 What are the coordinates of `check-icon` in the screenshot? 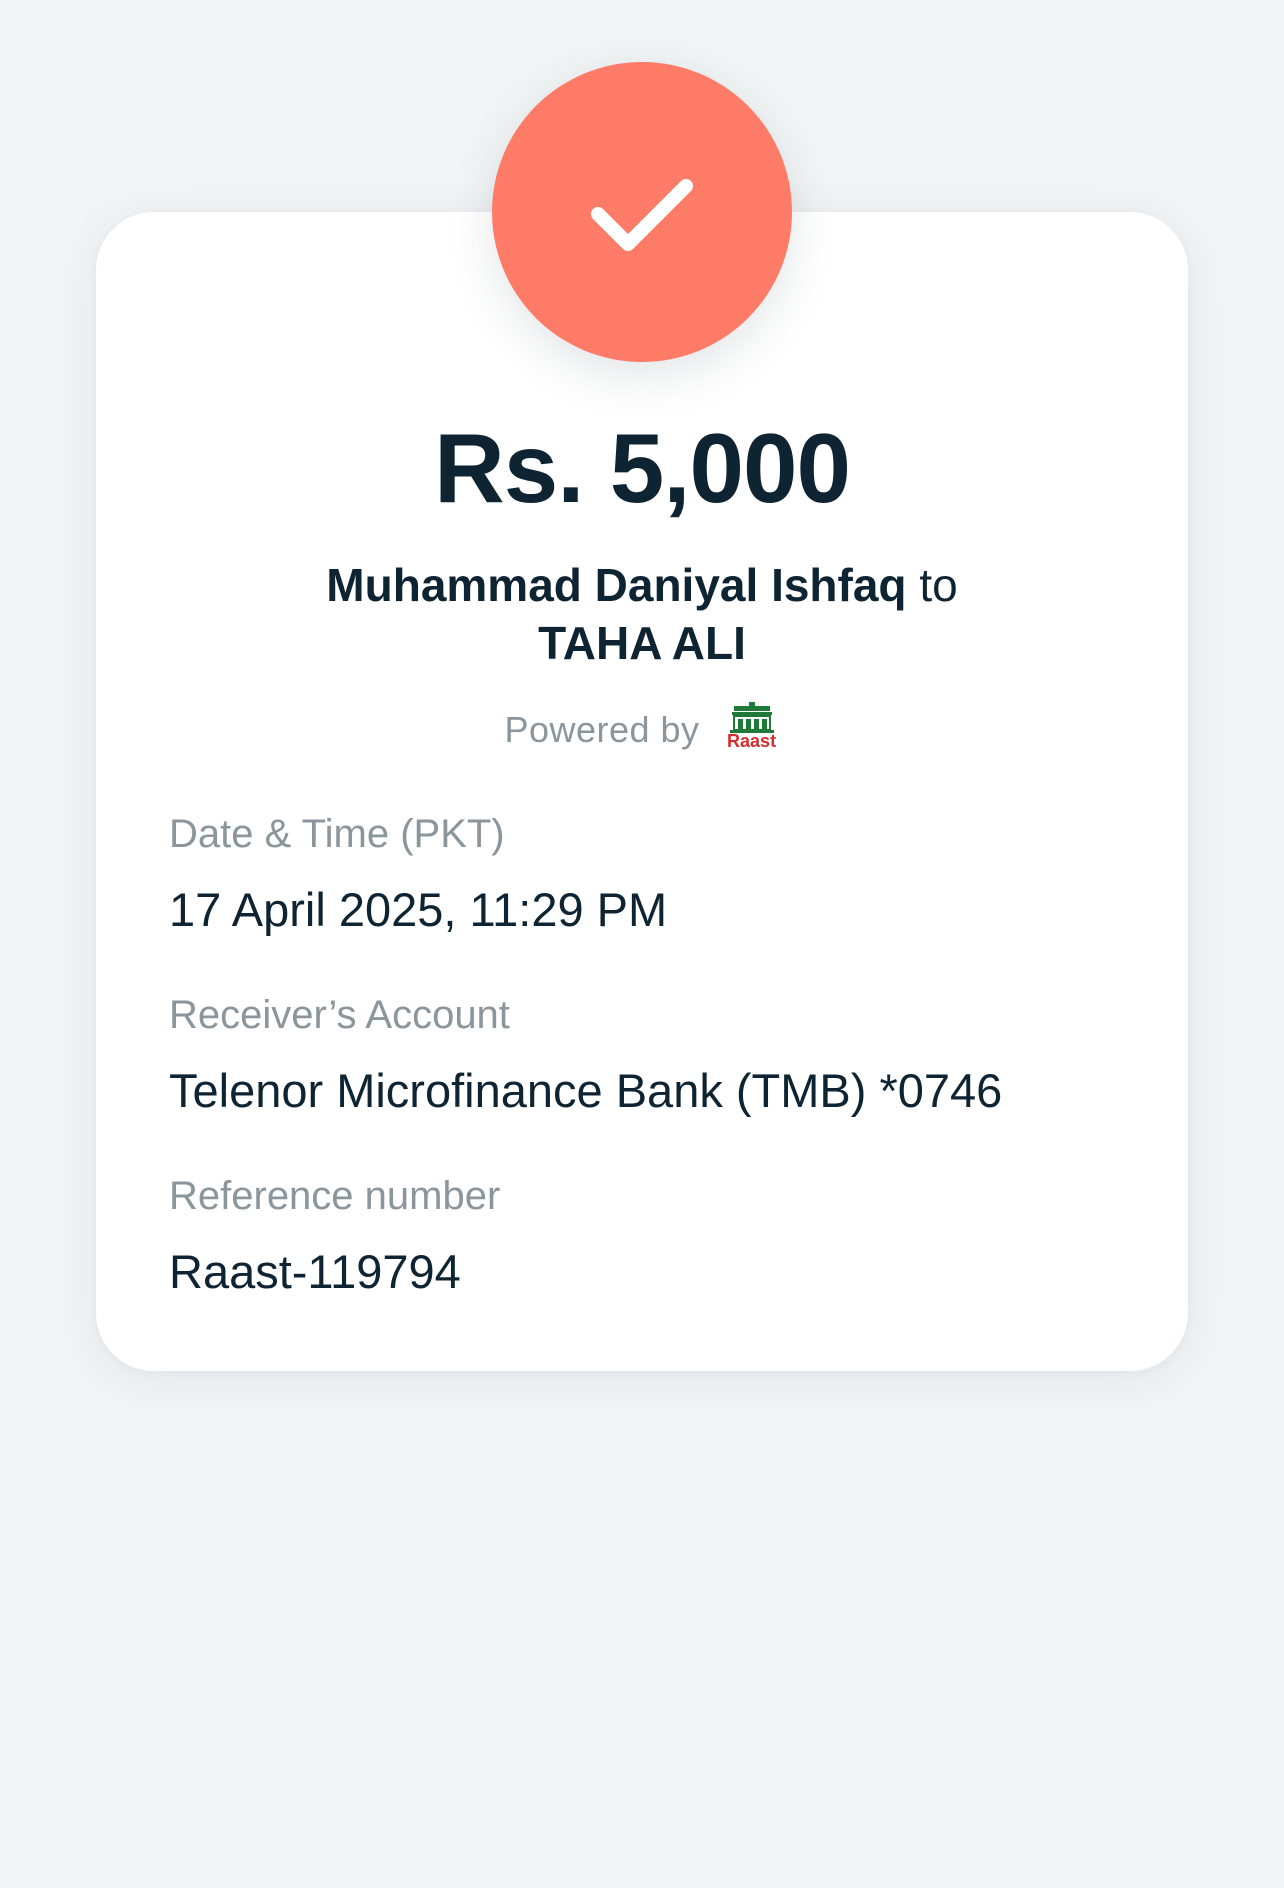 It's located at (642, 215).